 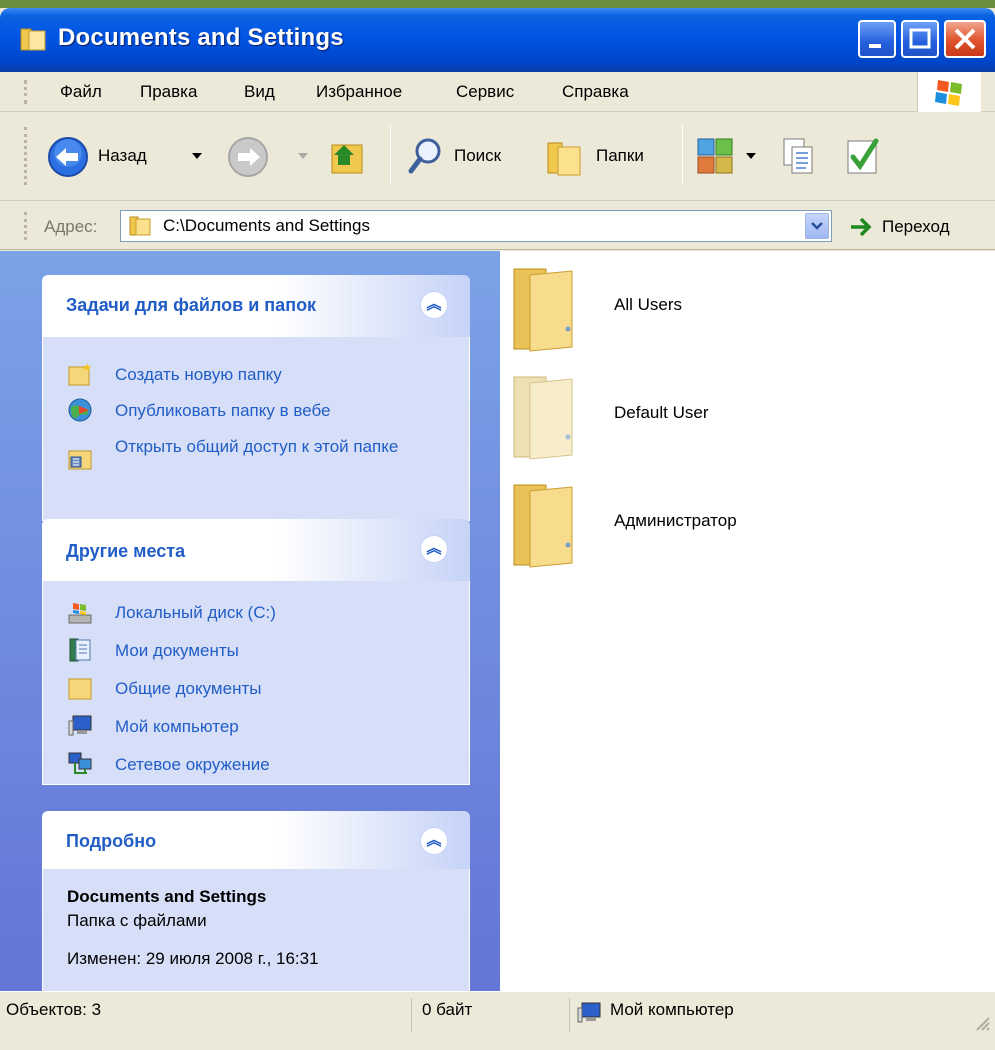 I want to click on local-disk-icon, so click(x=80, y=613).